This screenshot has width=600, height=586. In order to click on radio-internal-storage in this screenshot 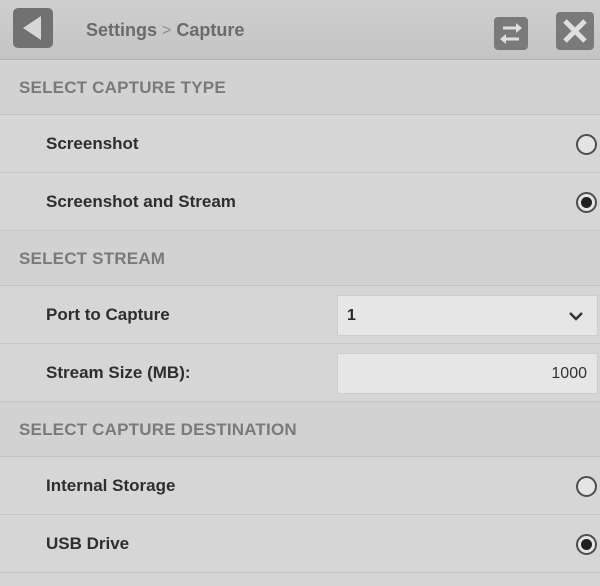, I will do `click(586, 486)`.